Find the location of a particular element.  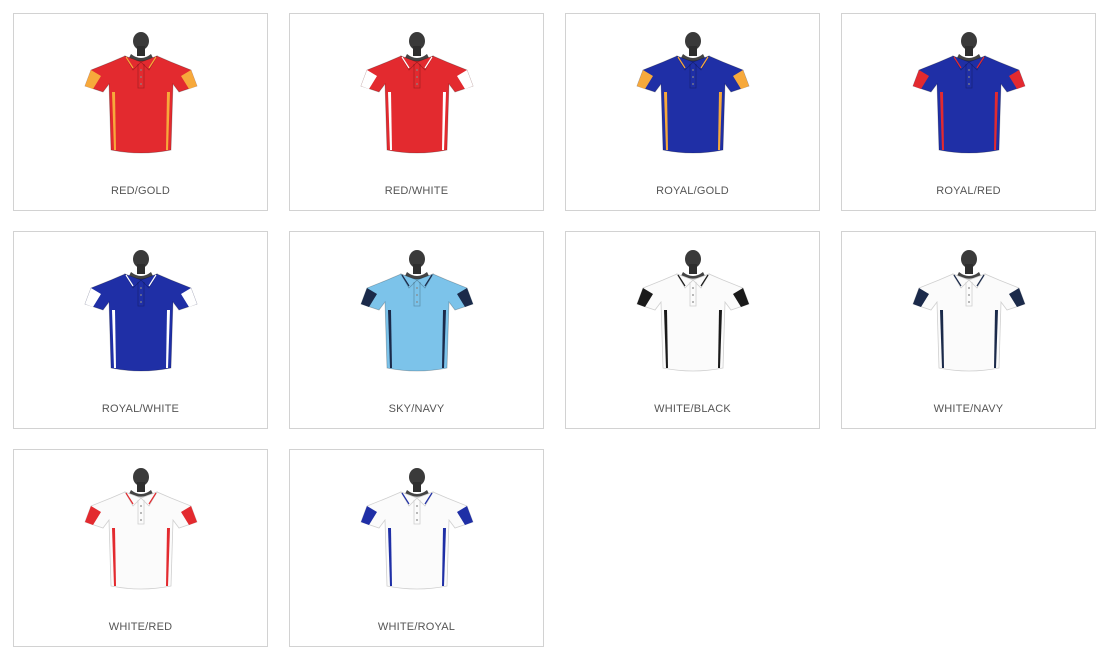

colour-swatch: RED/GOLD is located at coordinates (140, 112).